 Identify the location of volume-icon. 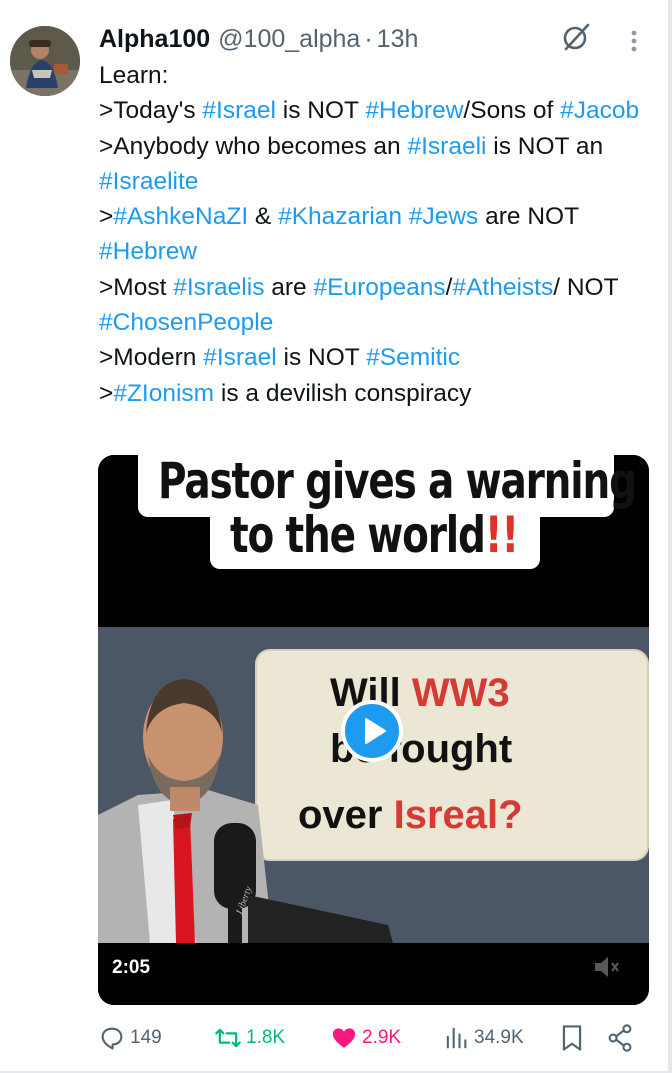
(606, 967).